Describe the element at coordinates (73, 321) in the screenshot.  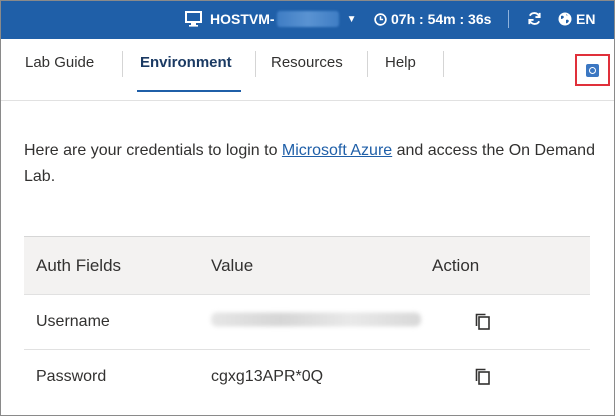
I see `username-label: Username` at that location.